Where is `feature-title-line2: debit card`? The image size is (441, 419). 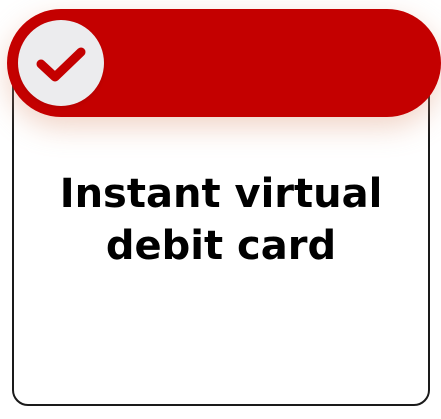
feature-title-line2: debit card is located at coordinates (221, 246).